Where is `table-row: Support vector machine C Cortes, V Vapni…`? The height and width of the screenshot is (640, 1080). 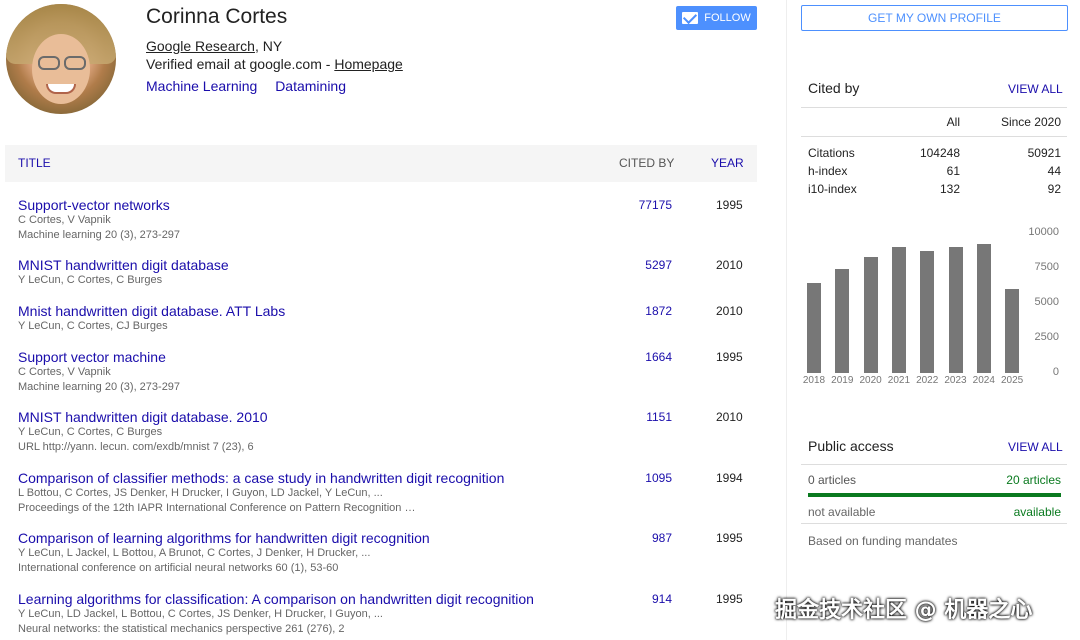 table-row: Support vector machine C Cortes, V Vapni… is located at coordinates (388, 372).